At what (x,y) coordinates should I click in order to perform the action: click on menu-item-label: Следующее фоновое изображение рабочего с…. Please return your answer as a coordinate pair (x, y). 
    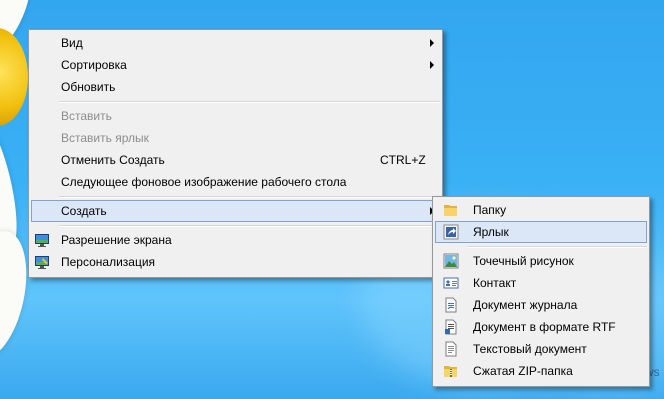
    Looking at the image, I should click on (204, 182).